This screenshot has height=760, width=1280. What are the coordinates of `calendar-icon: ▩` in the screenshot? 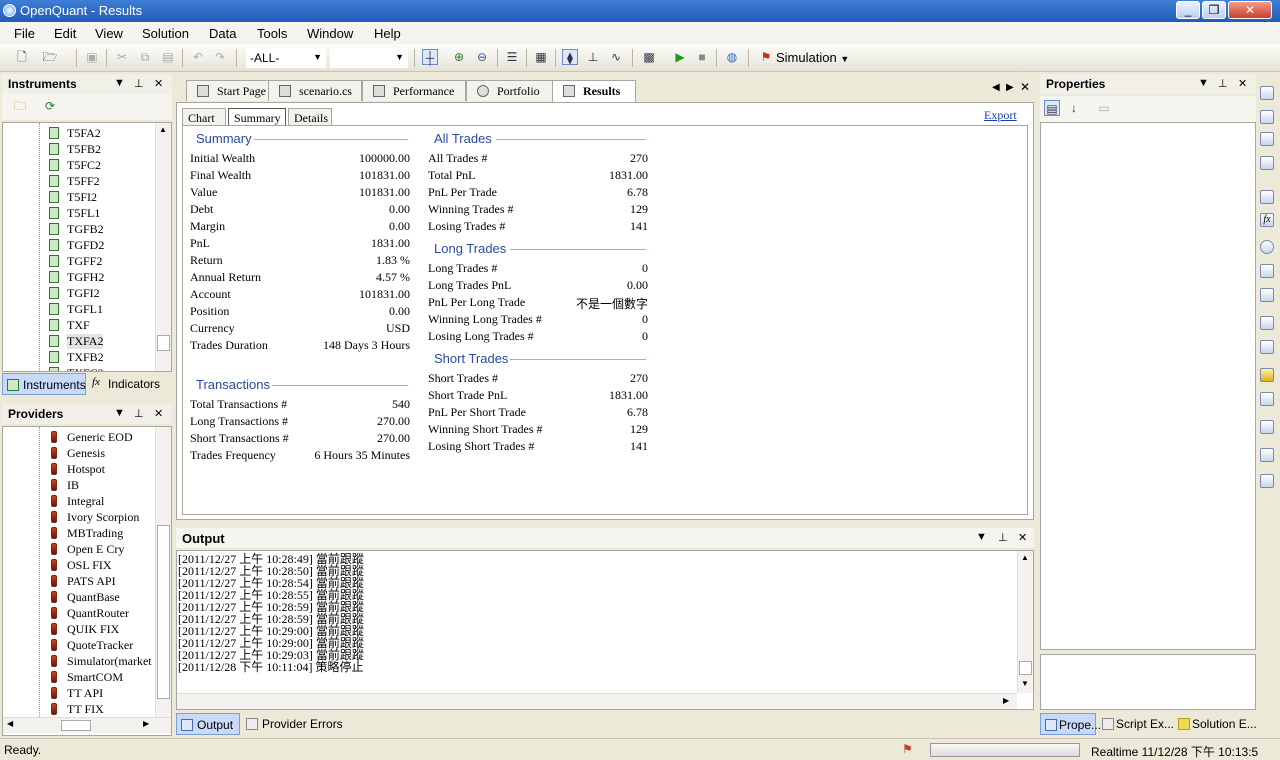 It's located at (649, 57).